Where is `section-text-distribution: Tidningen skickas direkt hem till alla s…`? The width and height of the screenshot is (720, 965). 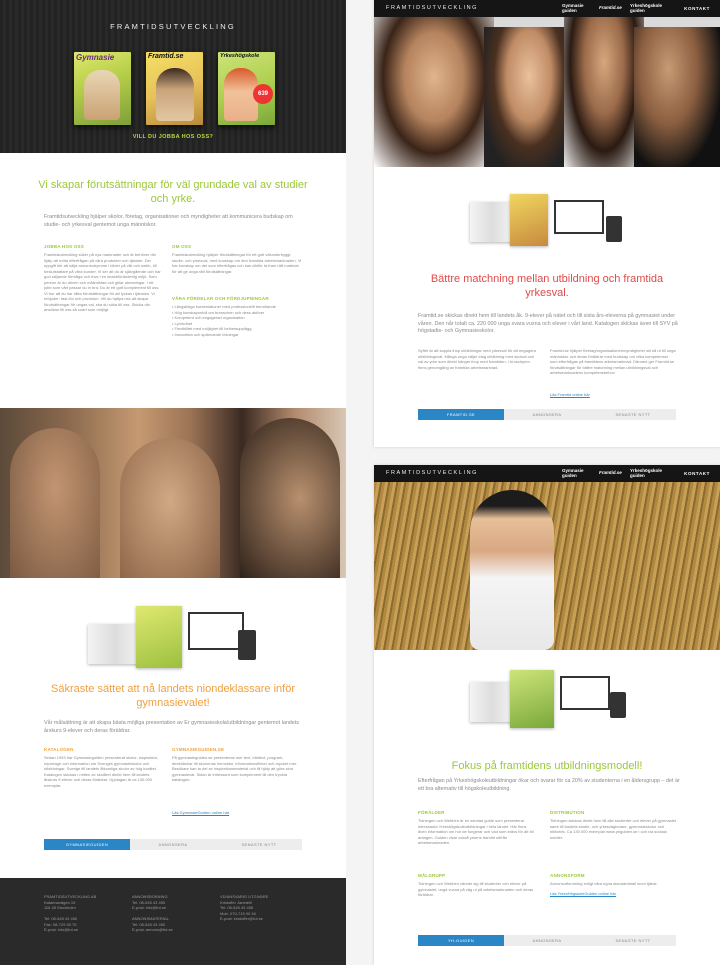
section-text-distribution: Tidningen skickas direkt hem till alla s… is located at coordinates (613, 829).